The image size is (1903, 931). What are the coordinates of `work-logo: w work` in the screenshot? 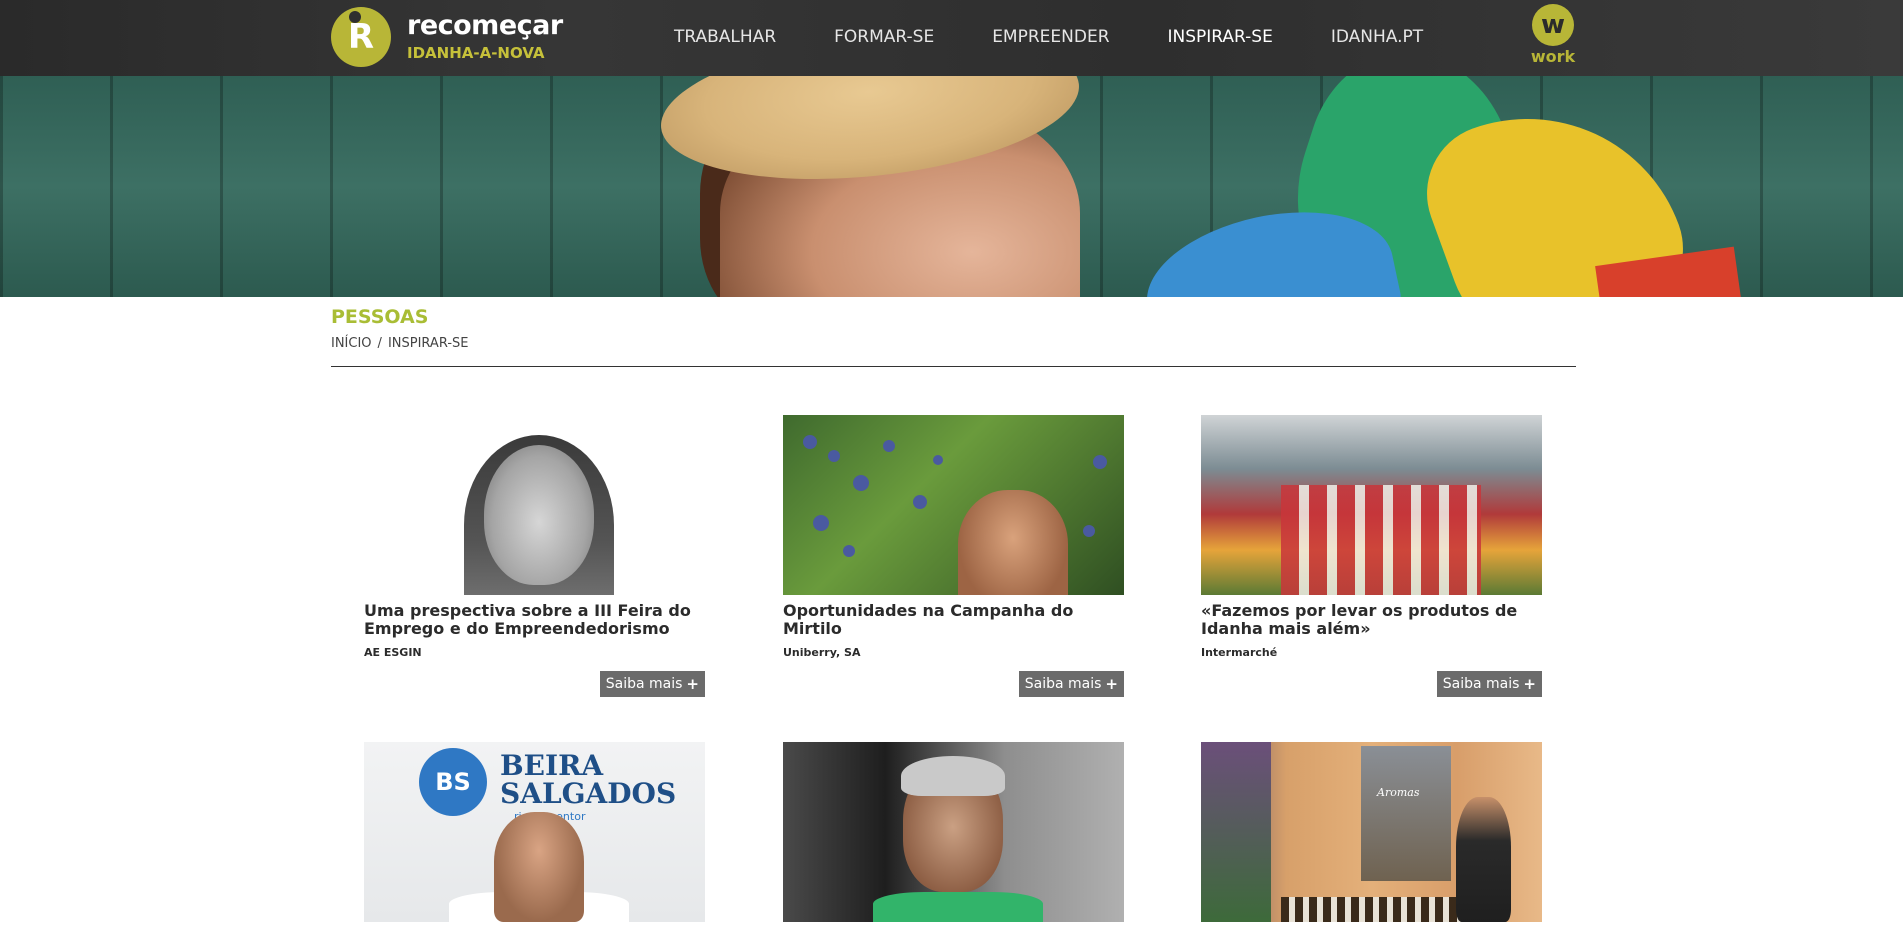 It's located at (1553, 37).